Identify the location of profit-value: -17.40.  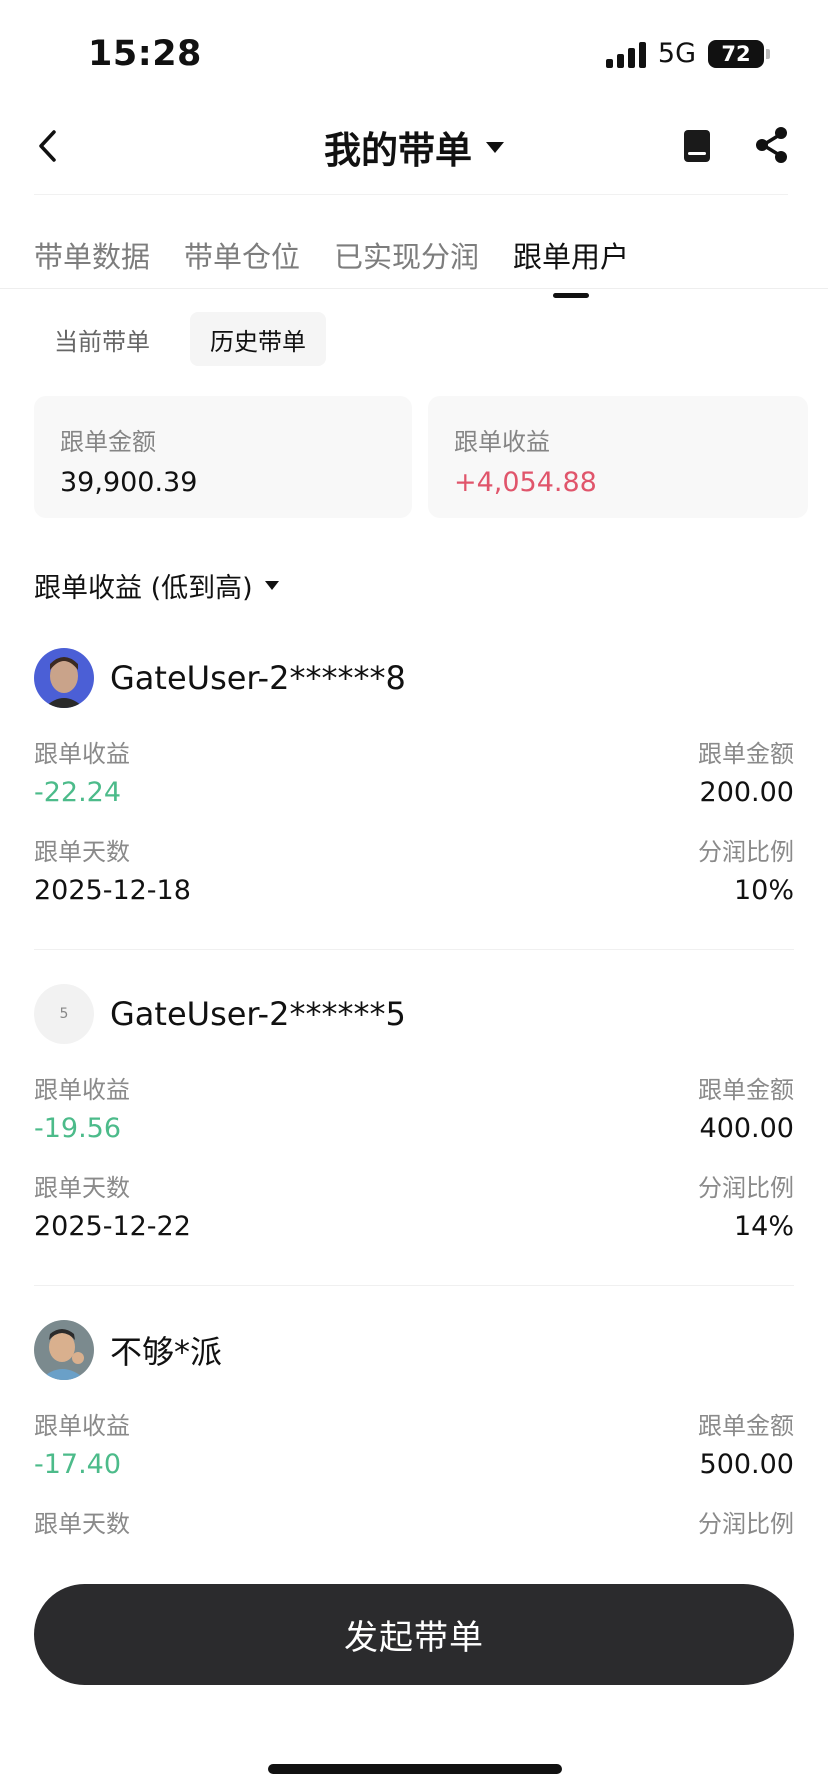
(78, 1464).